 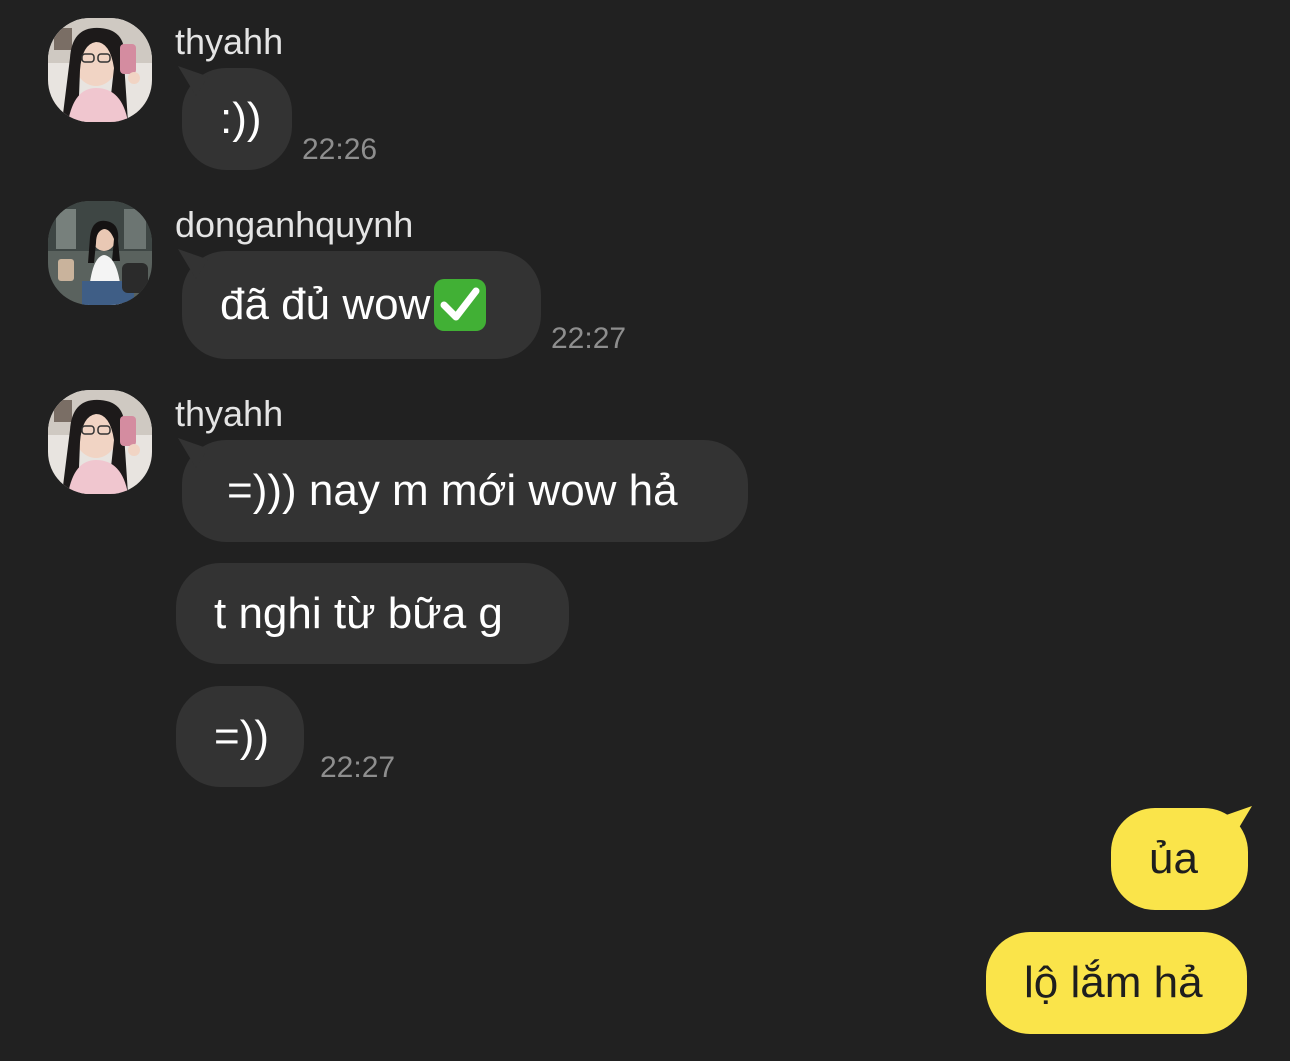 I want to click on message-text: =))) nay m mới wow hả, so click(x=452, y=490).